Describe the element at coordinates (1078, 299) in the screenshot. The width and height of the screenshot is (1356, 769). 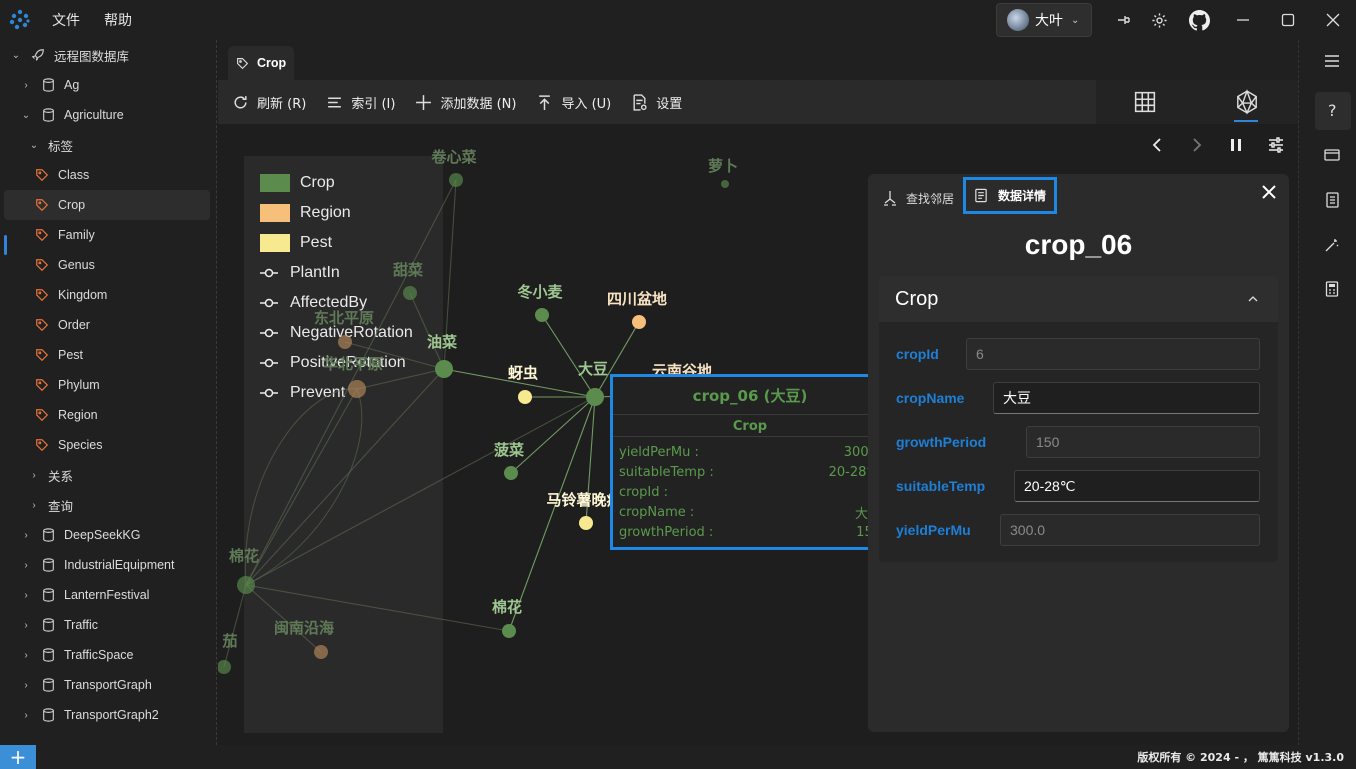
I see `section-header: Crop` at that location.